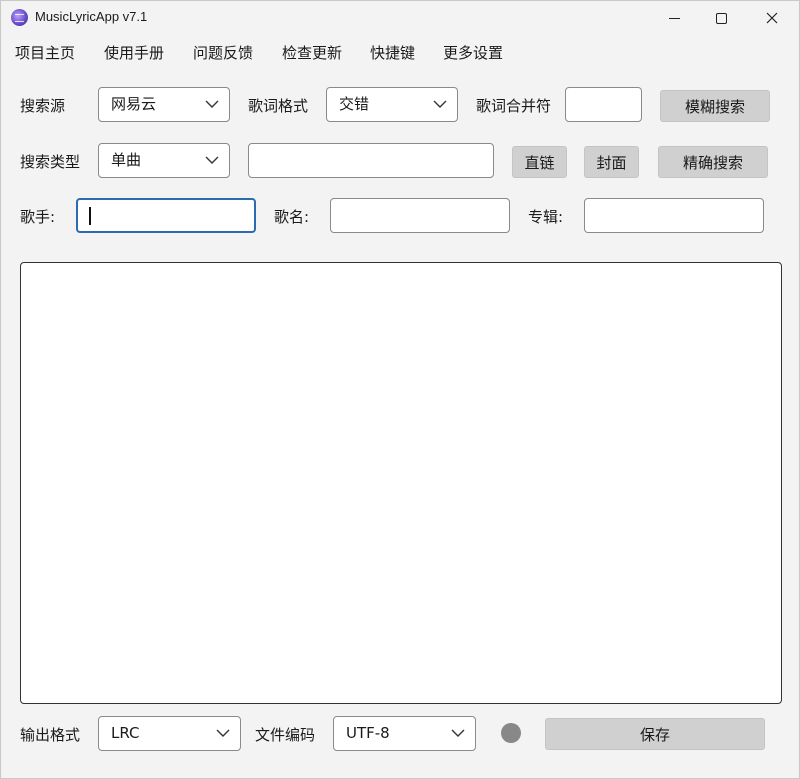 This screenshot has width=800, height=779. Describe the element at coordinates (285, 735) in the screenshot. I see `file-encoding-label: 文件编码` at that location.